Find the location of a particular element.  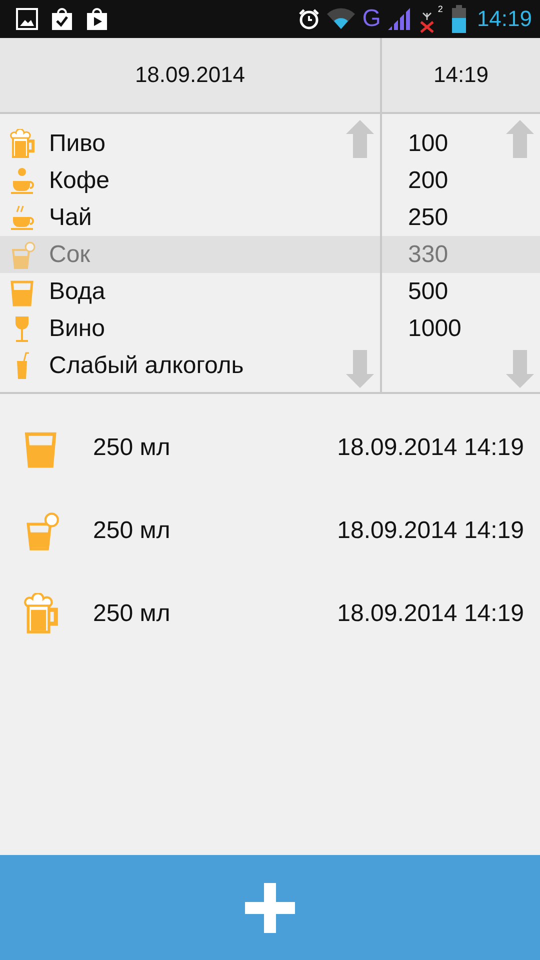

drink-option: Слабый алкоголь is located at coordinates (190, 365).